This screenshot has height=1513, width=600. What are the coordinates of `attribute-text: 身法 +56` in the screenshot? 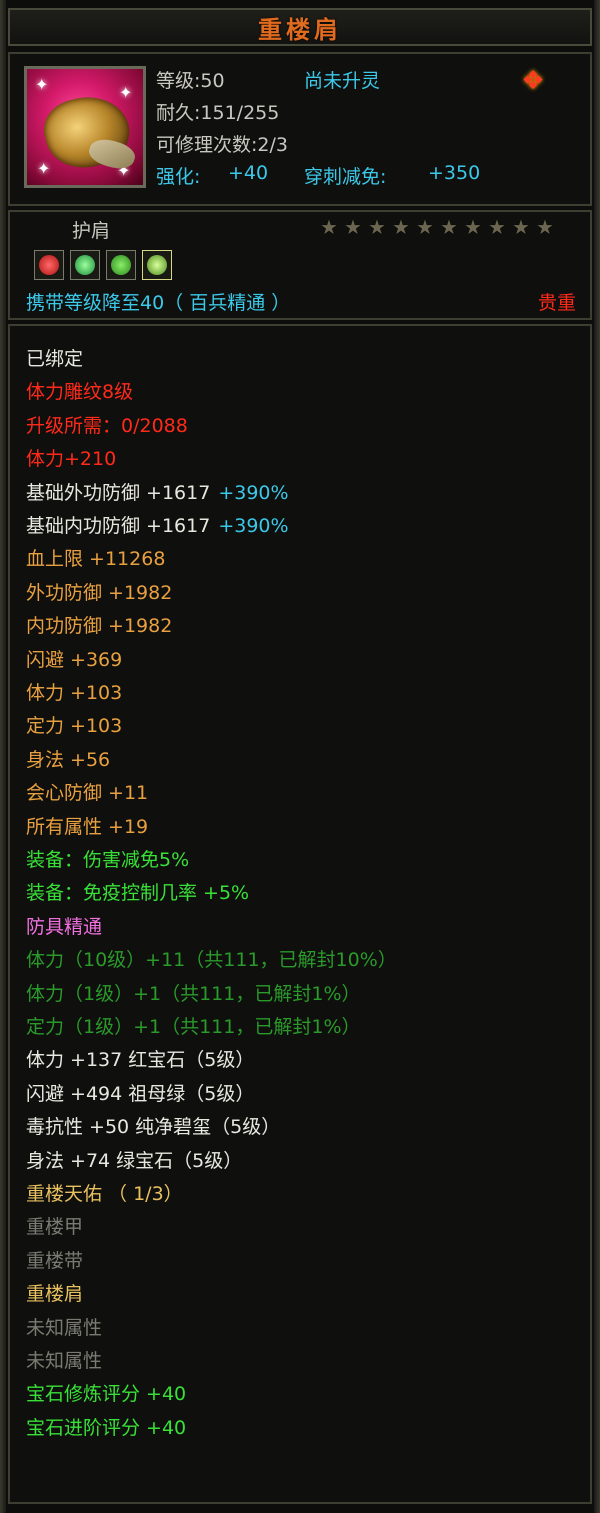 It's located at (68, 759).